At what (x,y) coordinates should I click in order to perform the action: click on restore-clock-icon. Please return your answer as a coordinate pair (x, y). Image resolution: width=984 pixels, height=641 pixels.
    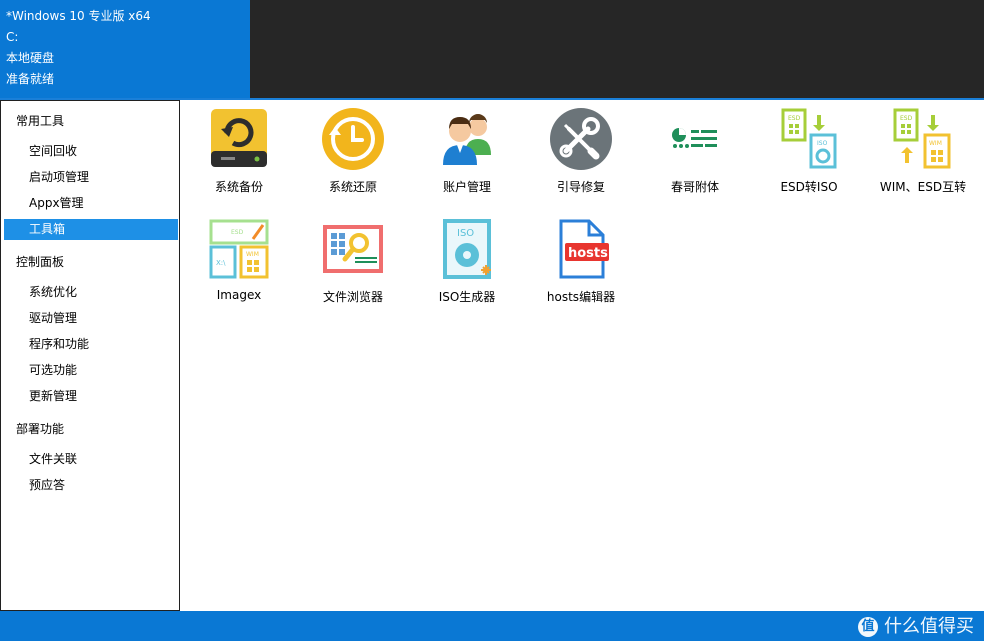
    Looking at the image, I should click on (353, 139).